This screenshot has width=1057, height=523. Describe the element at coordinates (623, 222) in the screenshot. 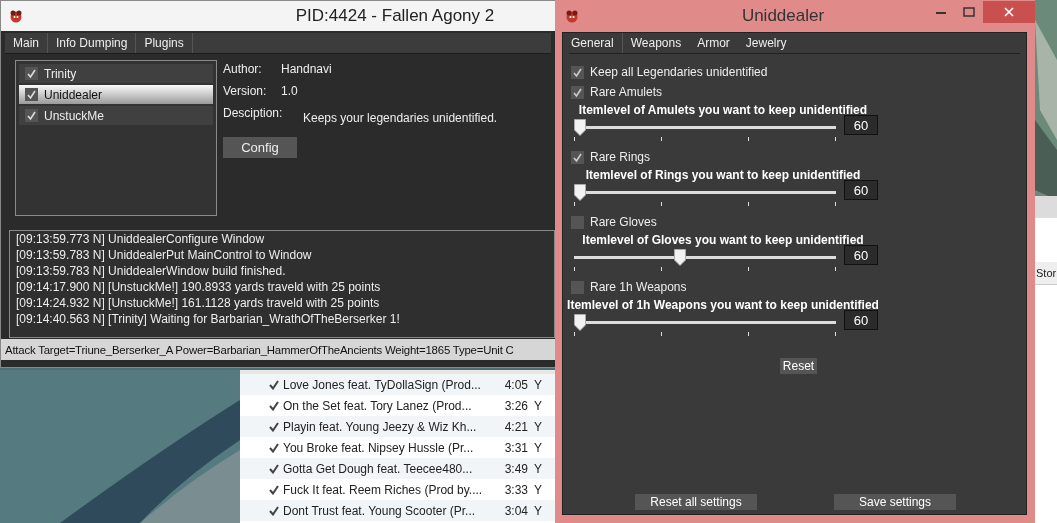

I see `checkbox-label: Rare Gloves` at that location.